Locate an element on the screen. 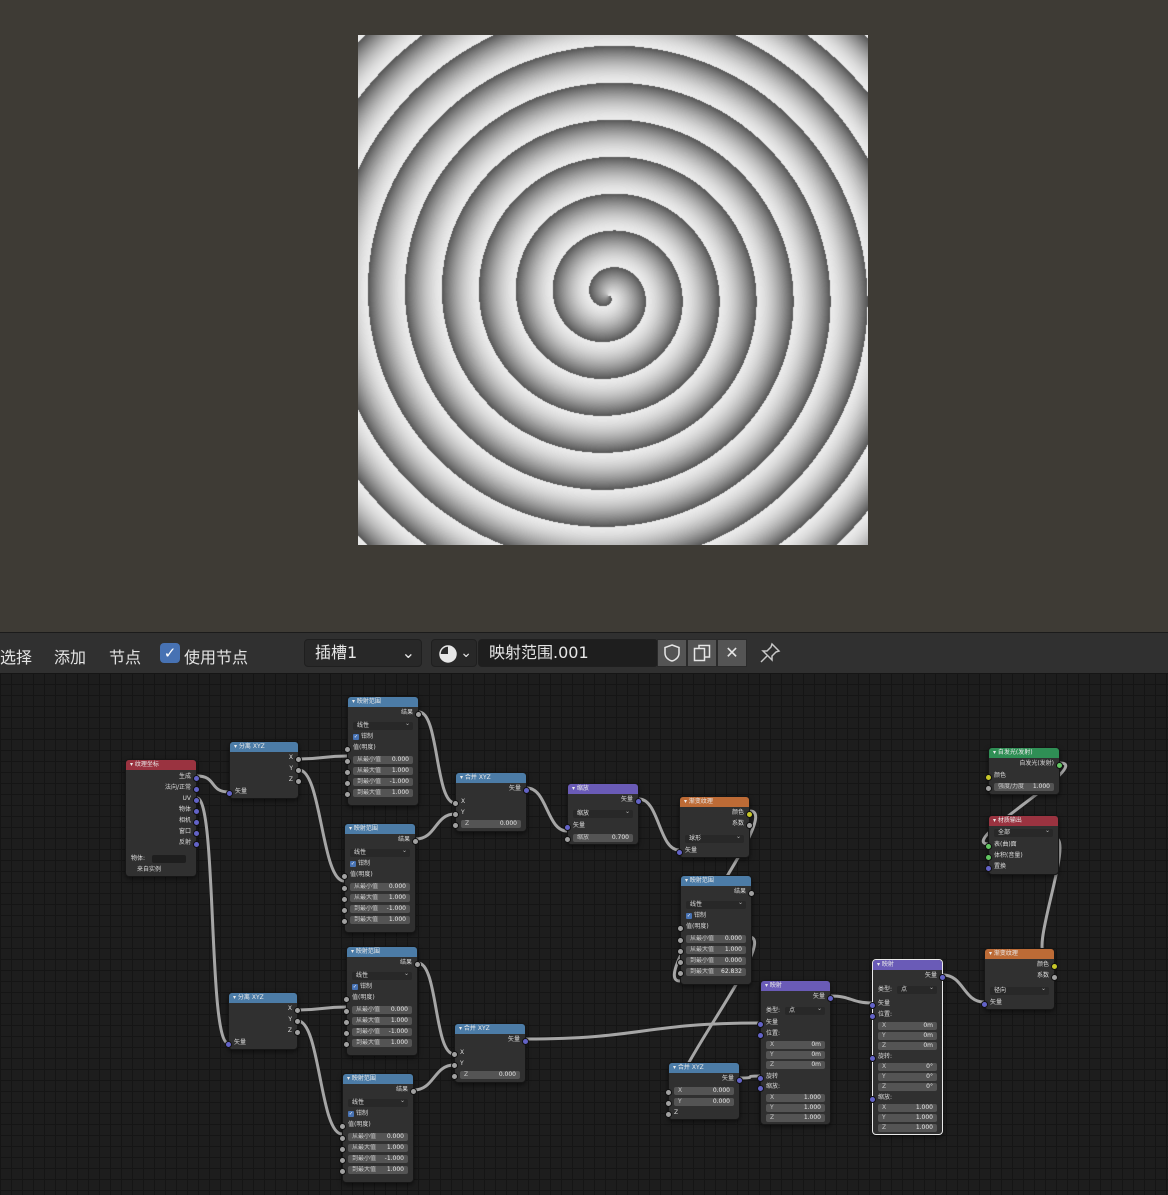  y-field: Y 0.000 is located at coordinates (704, 1102).